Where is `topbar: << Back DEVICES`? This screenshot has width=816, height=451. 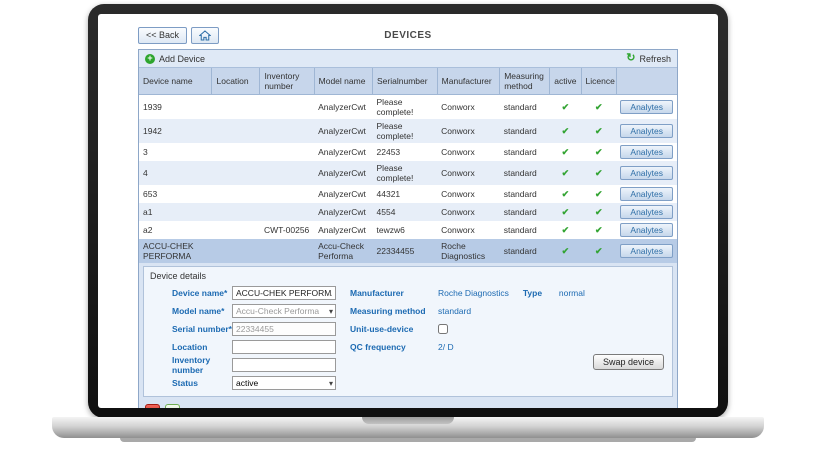 topbar: << Back DEVICES is located at coordinates (408, 35).